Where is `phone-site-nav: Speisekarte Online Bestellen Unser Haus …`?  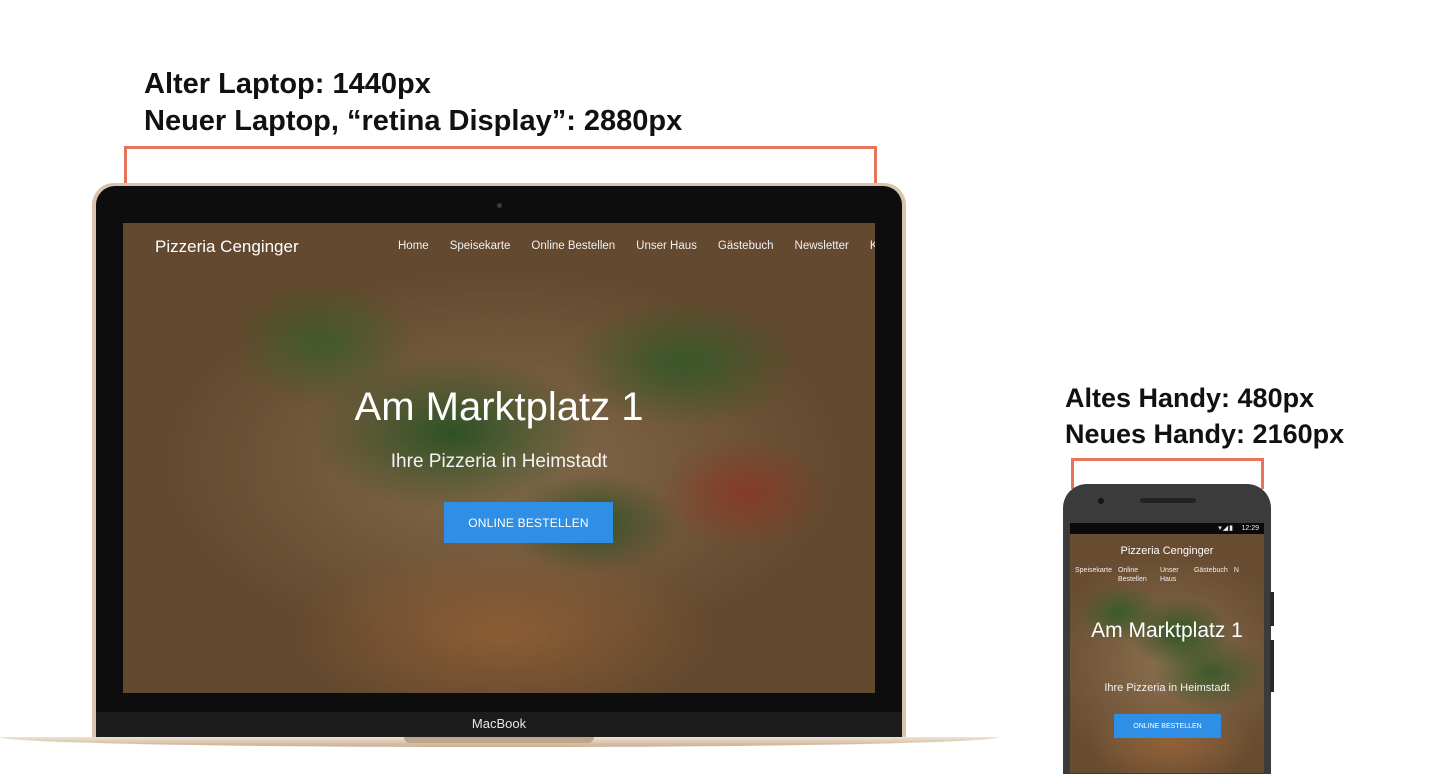 phone-site-nav: Speisekarte Online Bestellen Unser Haus … is located at coordinates (1157, 575).